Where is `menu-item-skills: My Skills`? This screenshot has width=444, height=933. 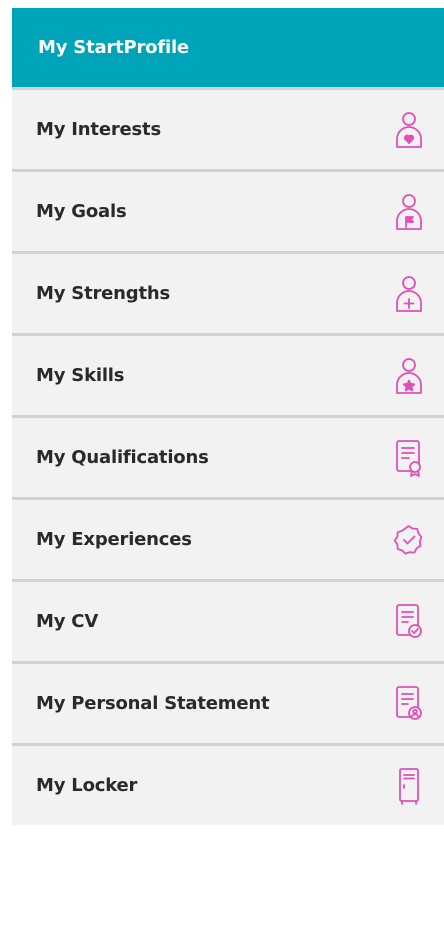
menu-item-skills: My Skills is located at coordinates (228, 374).